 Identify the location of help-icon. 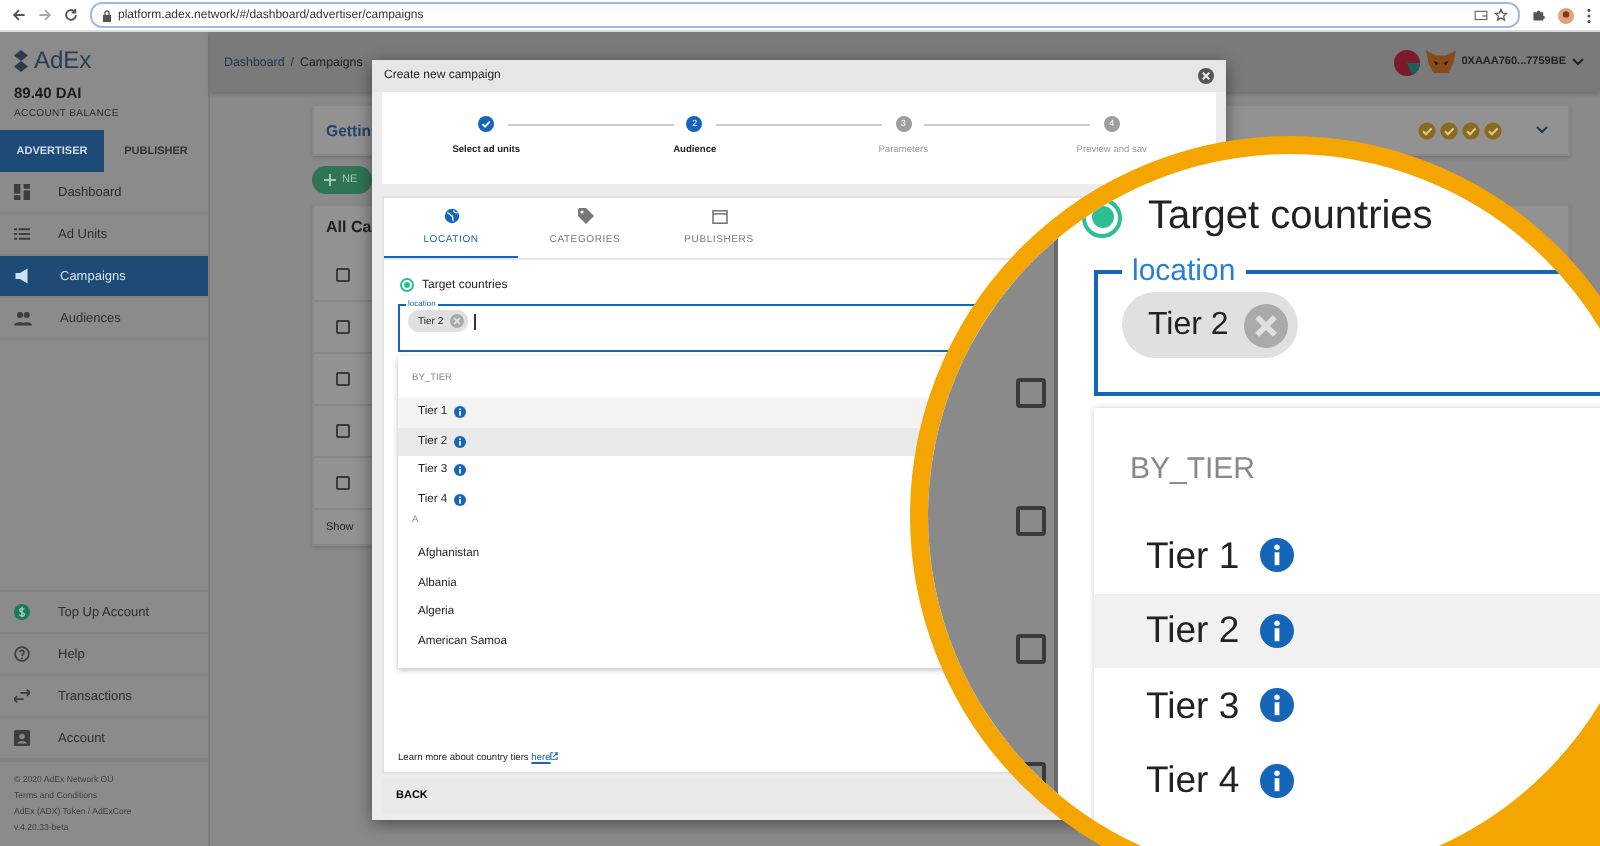
(22, 654).